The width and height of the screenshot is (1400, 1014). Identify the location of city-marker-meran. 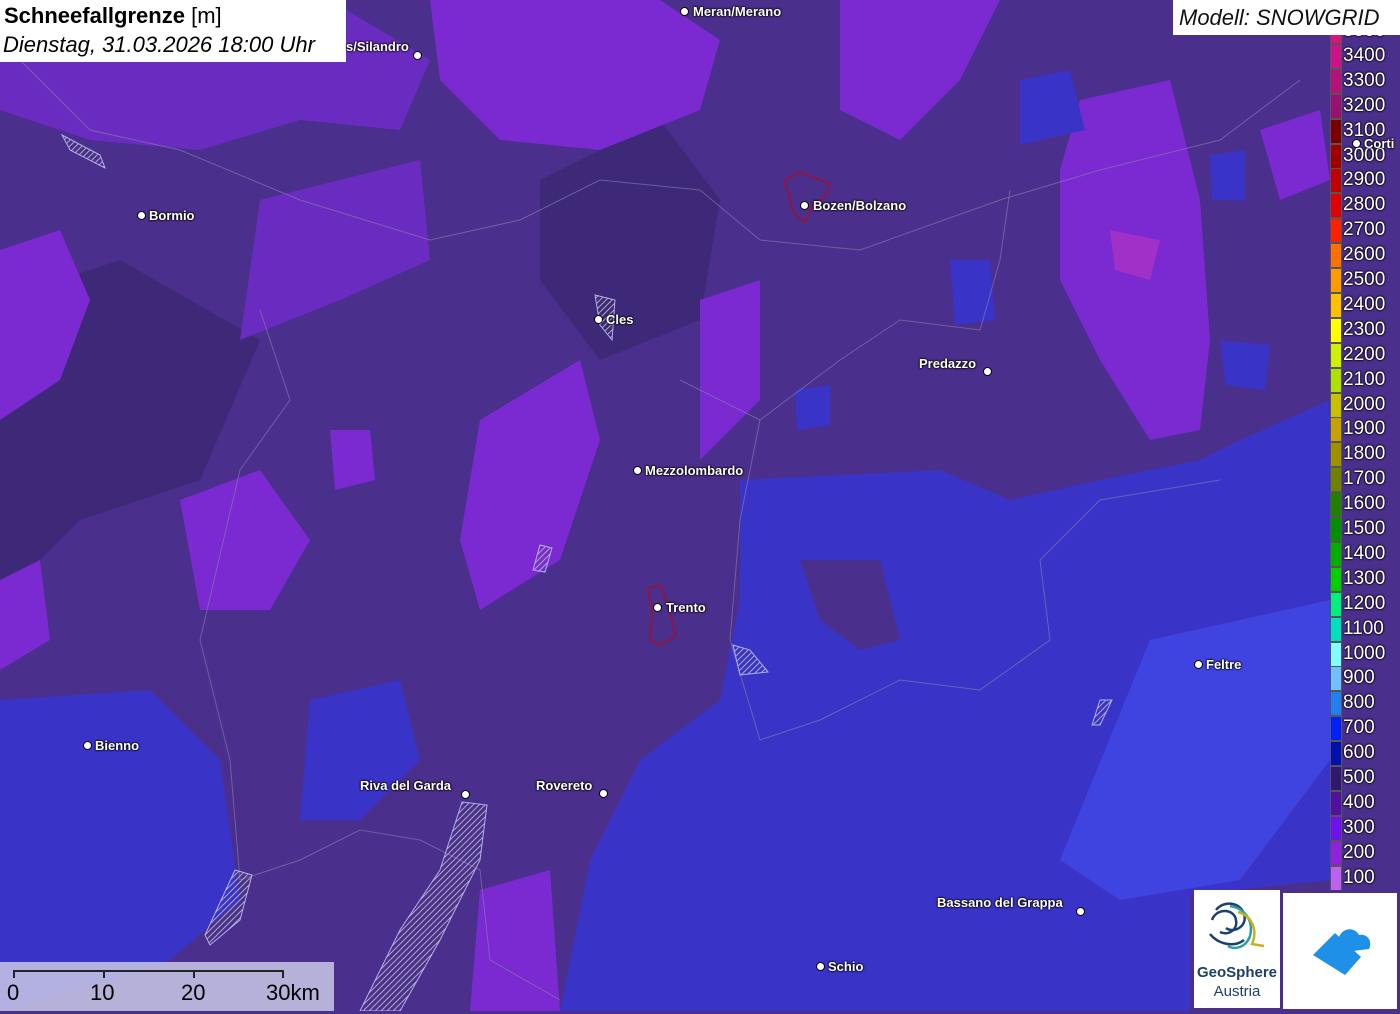
(684, 11).